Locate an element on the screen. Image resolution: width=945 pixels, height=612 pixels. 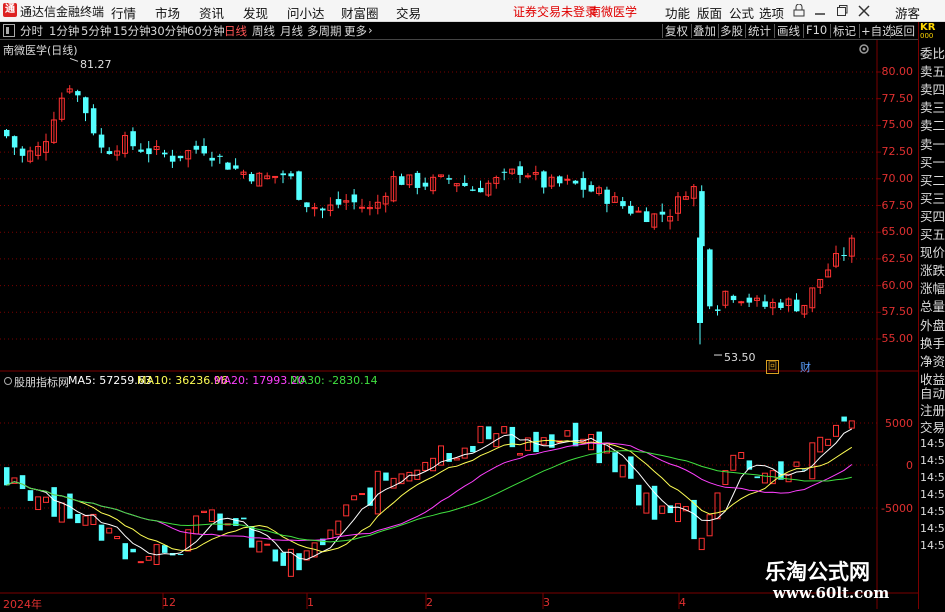
period-multi: 多周期 is located at coordinates (324, 31).